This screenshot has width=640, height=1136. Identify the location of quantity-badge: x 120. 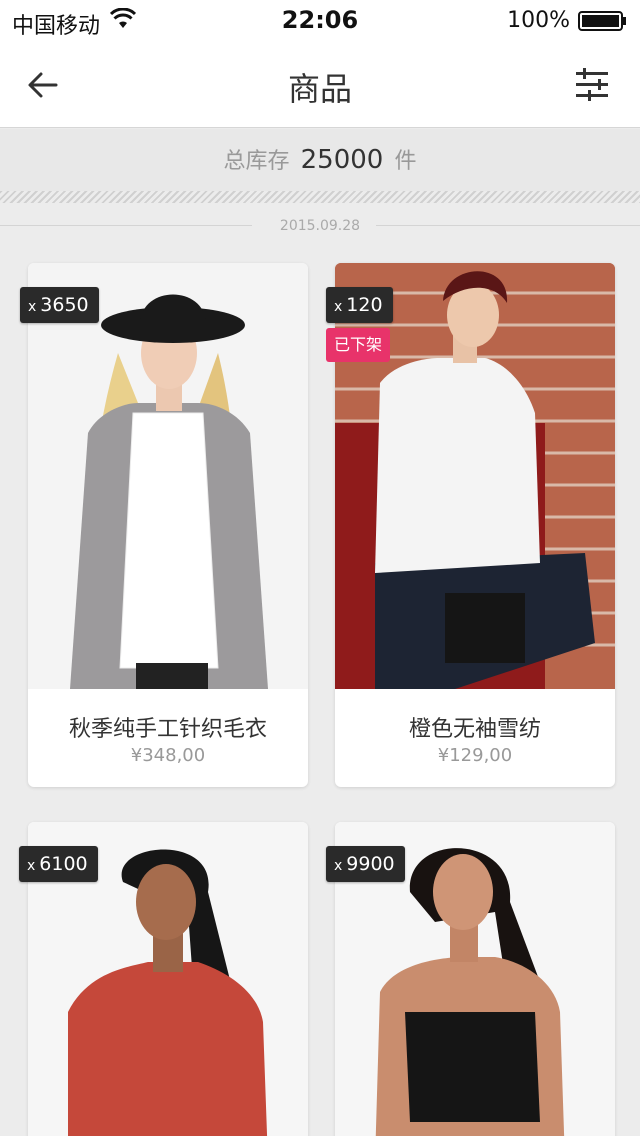
(359, 305).